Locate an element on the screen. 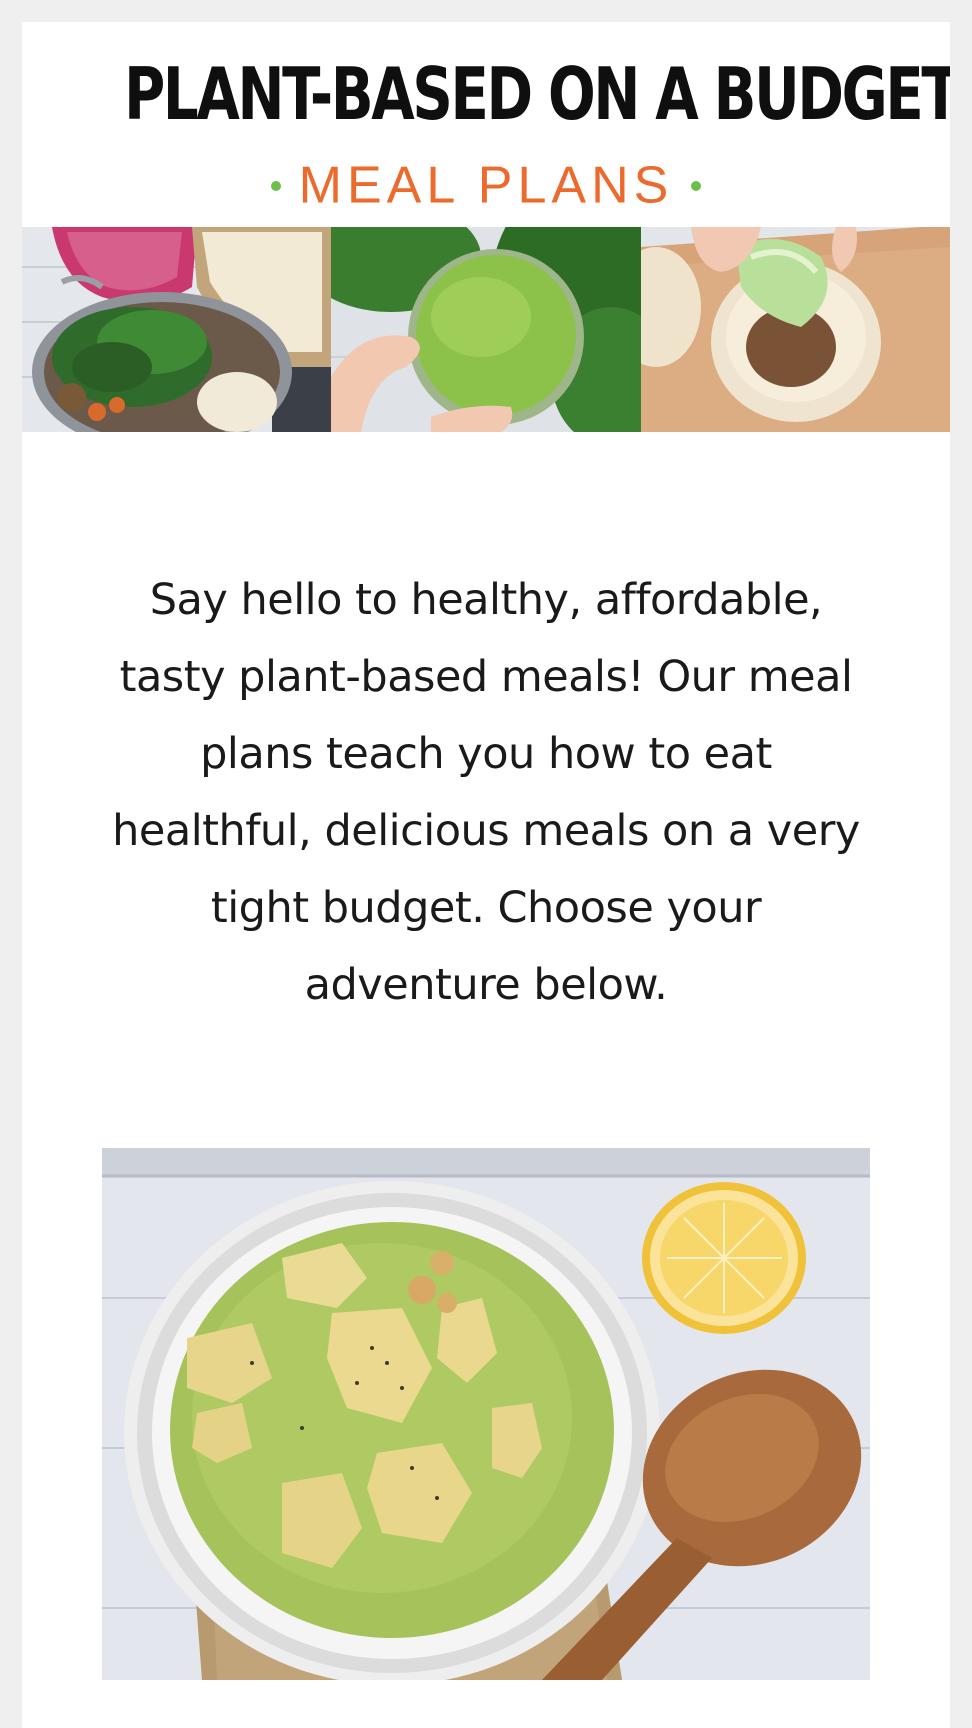 The image size is (972, 1728). site-header: PLANT-BASED ON A BUDGET MEAL PLANS is located at coordinates (486, 124).